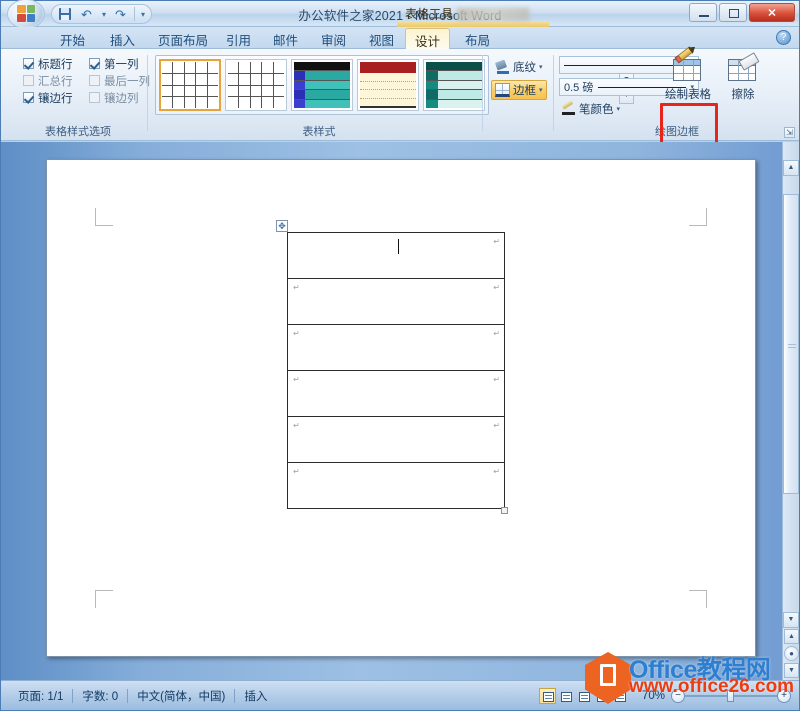 The height and width of the screenshot is (711, 800). I want to click on checkbox-last-column-box, so click(94, 80).